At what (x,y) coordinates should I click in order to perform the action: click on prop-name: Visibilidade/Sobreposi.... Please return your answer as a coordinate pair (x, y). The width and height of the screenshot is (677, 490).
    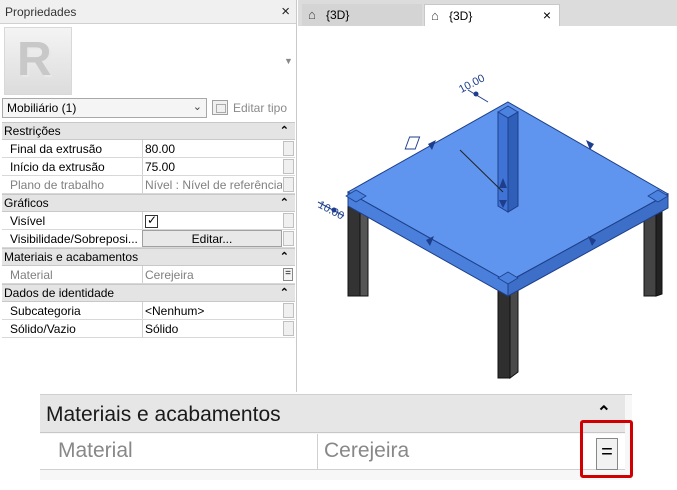
    Looking at the image, I should click on (74, 239).